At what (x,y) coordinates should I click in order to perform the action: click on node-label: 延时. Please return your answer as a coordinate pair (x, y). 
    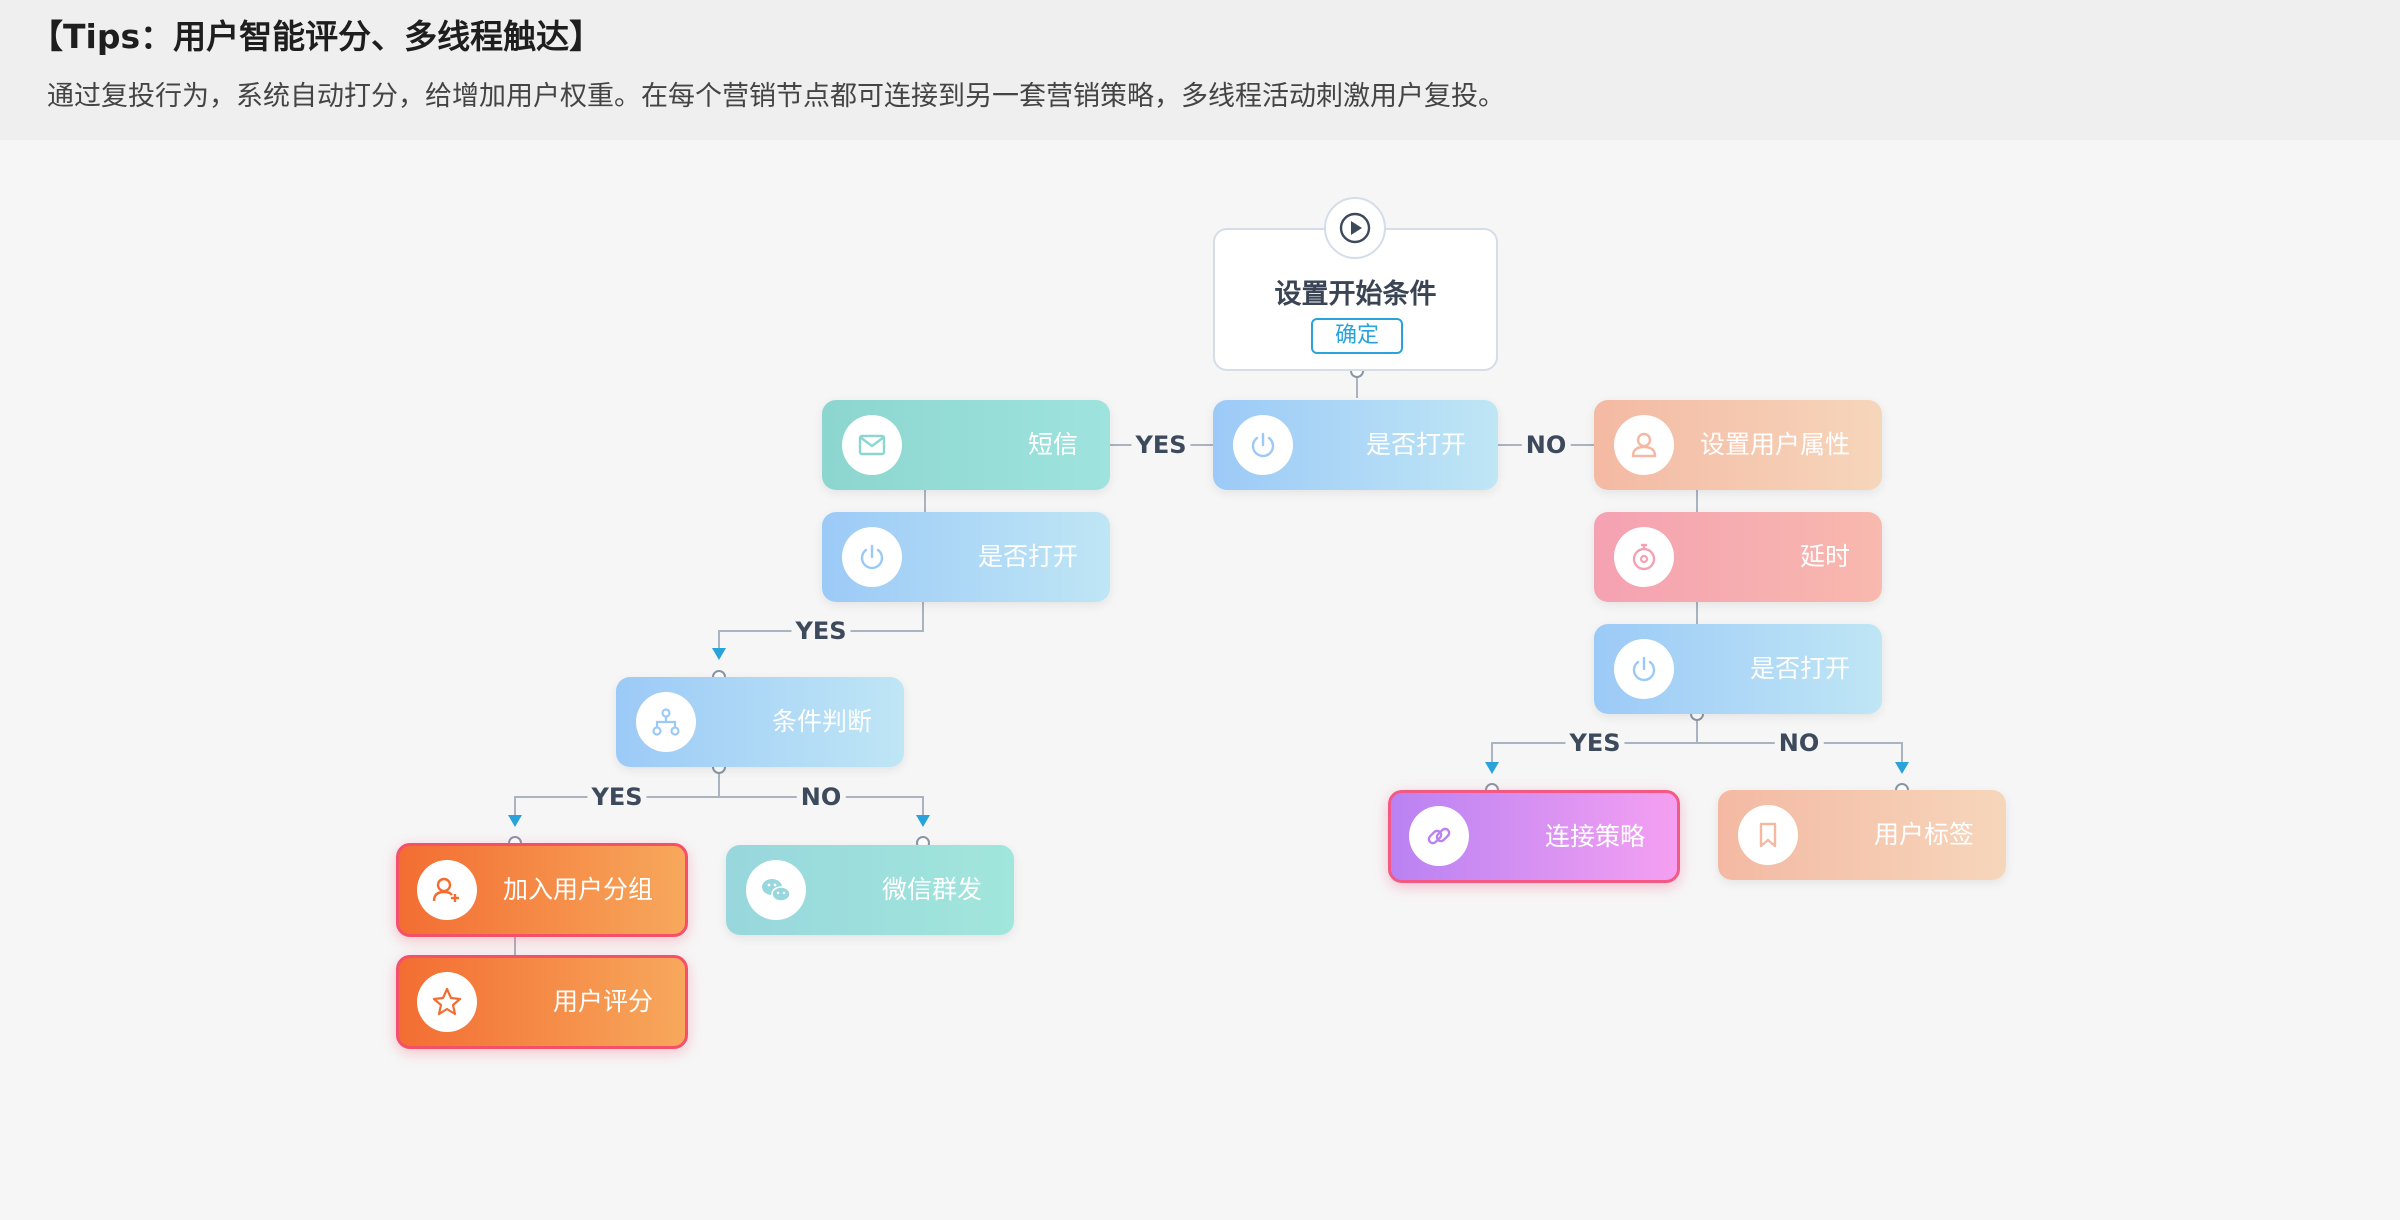
    Looking at the image, I should click on (1824, 556).